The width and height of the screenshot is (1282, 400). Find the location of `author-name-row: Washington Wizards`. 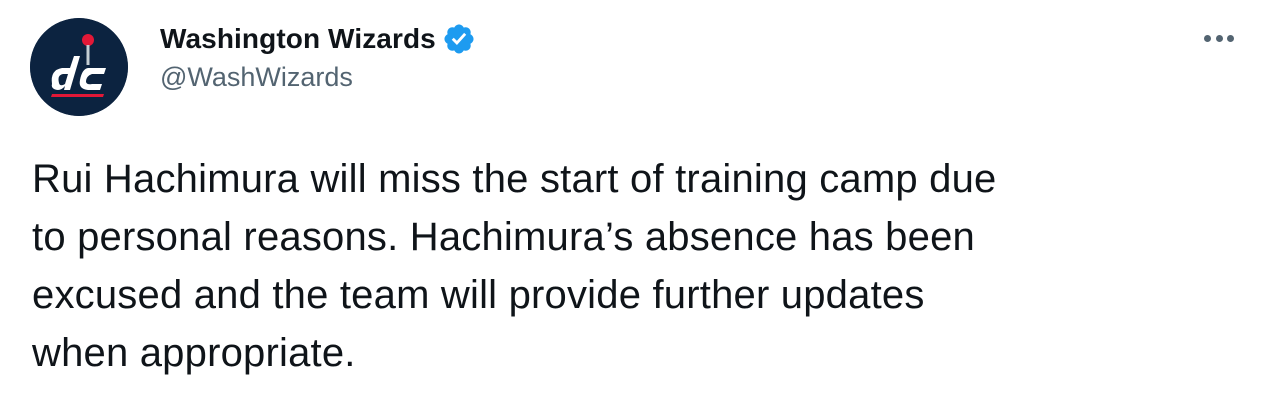

author-name-row: Washington Wizards is located at coordinates (318, 39).